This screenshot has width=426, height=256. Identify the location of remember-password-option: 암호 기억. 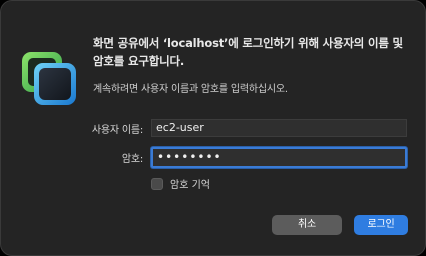
(180, 183).